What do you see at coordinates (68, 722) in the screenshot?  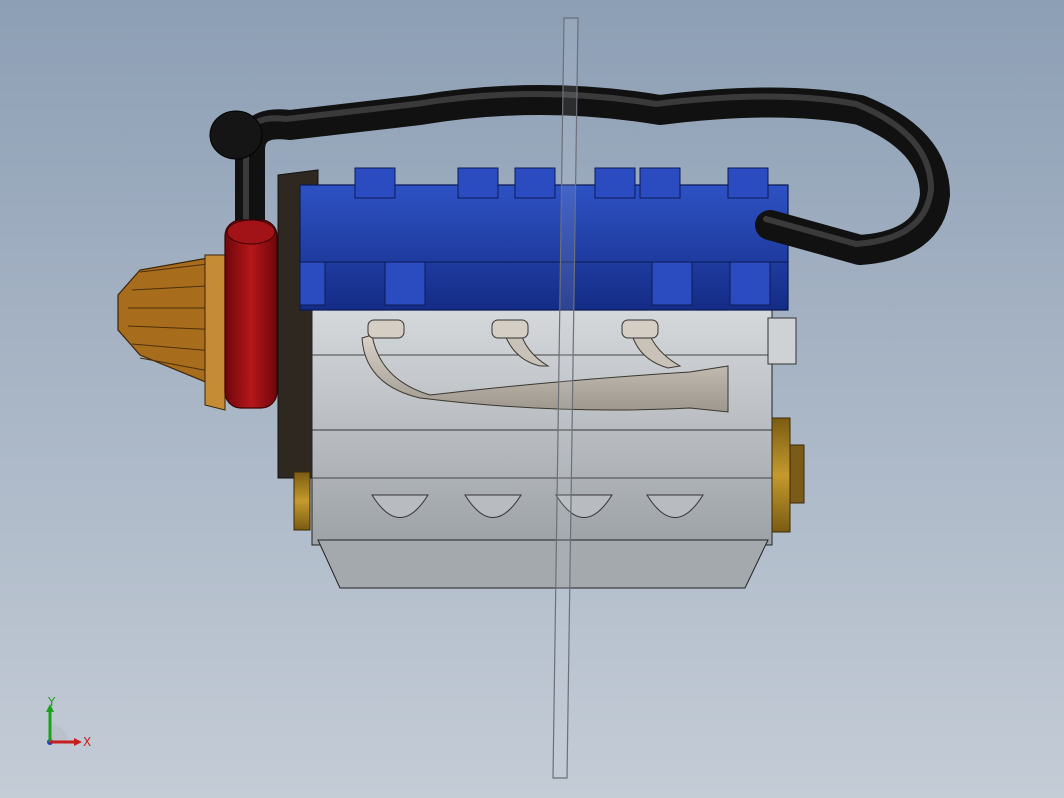 I see `axis-triad: Y X` at bounding box center [68, 722].